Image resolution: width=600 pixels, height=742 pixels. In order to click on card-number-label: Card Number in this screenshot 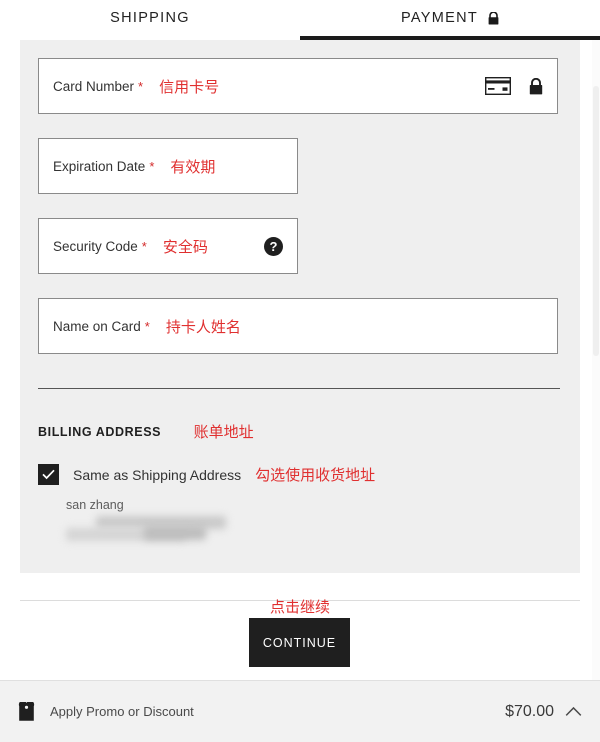, I will do `click(94, 86)`.